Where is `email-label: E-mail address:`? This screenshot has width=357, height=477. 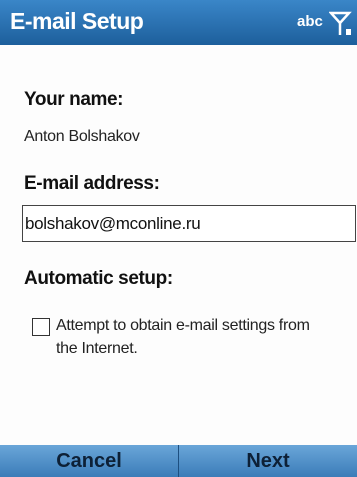 email-label: E-mail address: is located at coordinates (92, 183).